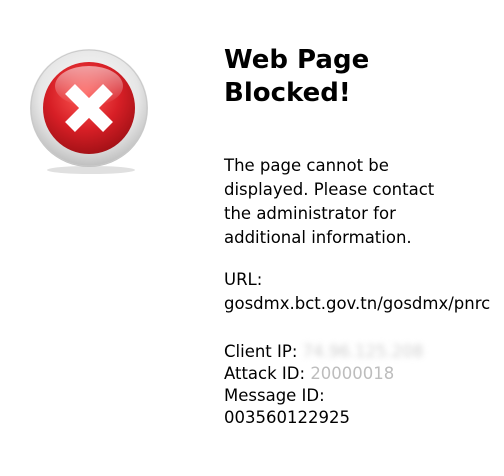  Describe the element at coordinates (297, 76) in the screenshot. I see `page-title: Web Page Blocked!` at that location.